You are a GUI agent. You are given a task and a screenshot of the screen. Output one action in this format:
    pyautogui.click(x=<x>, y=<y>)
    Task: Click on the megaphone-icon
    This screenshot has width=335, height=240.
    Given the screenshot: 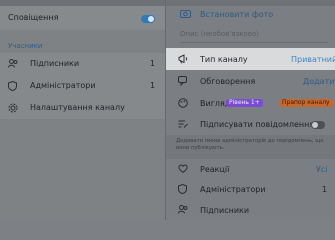 What is the action you would take?
    pyautogui.click(x=183, y=60)
    